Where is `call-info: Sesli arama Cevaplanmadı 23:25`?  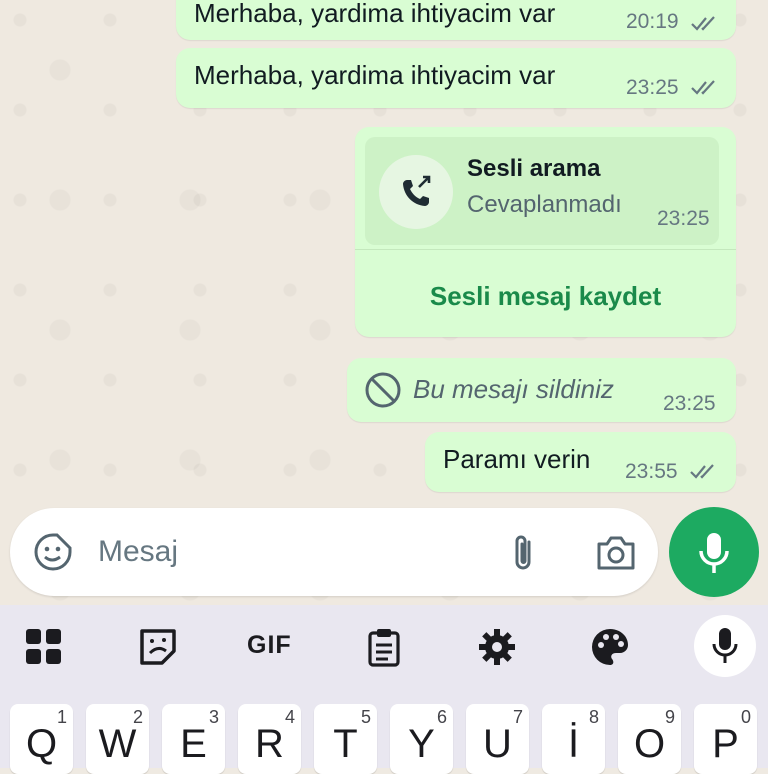 call-info: Sesli arama Cevaplanmadı 23:25 is located at coordinates (542, 191).